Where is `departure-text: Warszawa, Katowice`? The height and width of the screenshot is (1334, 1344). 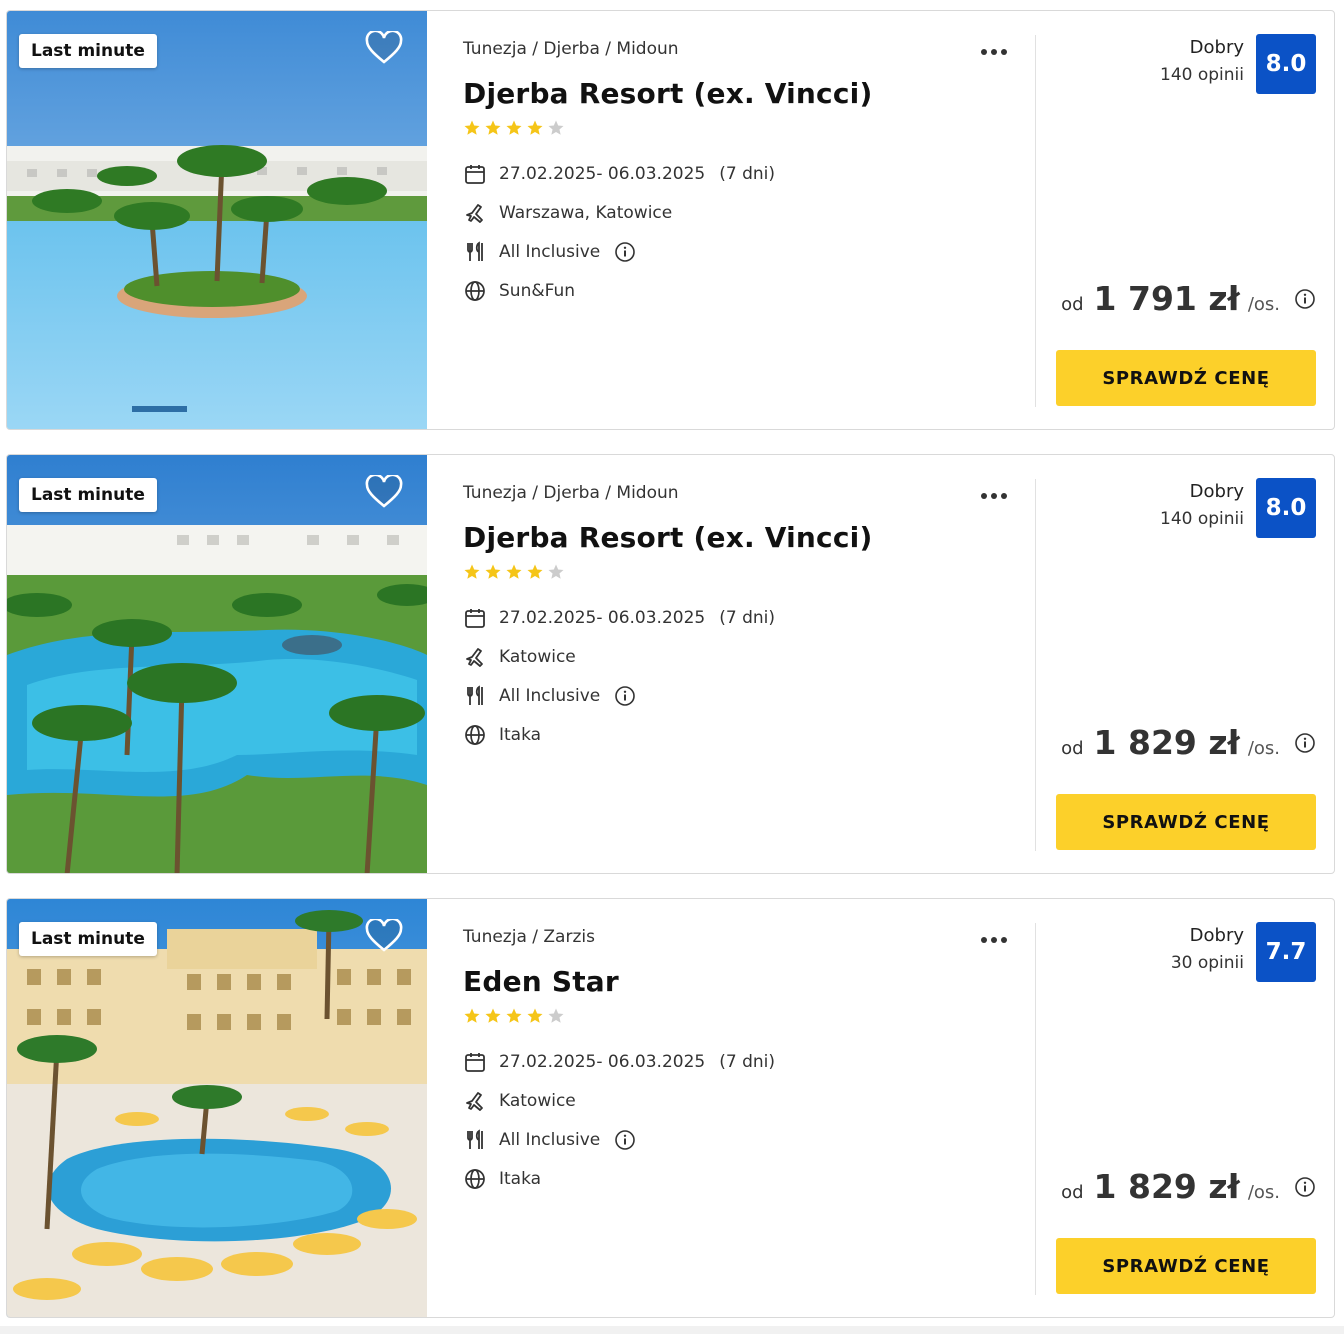 departure-text: Warszawa, Katowice is located at coordinates (586, 213).